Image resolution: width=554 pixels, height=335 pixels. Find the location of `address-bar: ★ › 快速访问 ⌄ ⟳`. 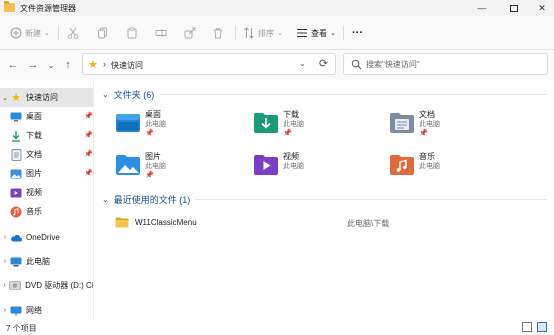

address-bar: ★ › 快速访问 ⌄ ⟳ is located at coordinates (209, 64).